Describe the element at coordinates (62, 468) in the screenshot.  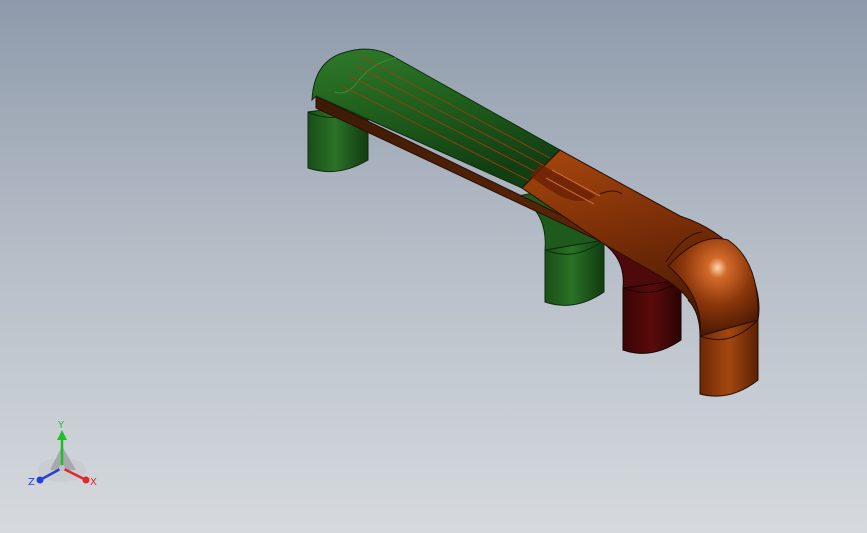
I see `triad-origin` at that location.